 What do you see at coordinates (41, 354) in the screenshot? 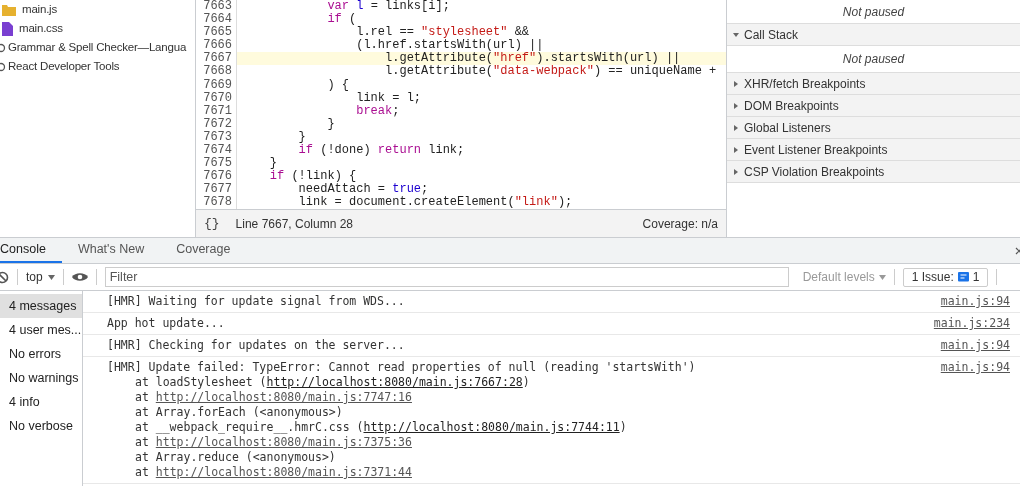
I see `sidebar-item: No errors` at bounding box center [41, 354].